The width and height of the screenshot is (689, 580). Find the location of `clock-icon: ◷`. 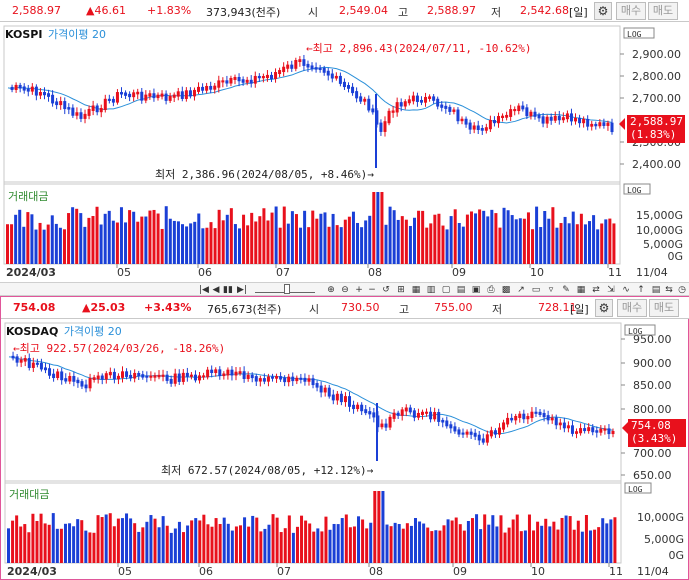

clock-icon: ◷ is located at coordinates (682, 290).